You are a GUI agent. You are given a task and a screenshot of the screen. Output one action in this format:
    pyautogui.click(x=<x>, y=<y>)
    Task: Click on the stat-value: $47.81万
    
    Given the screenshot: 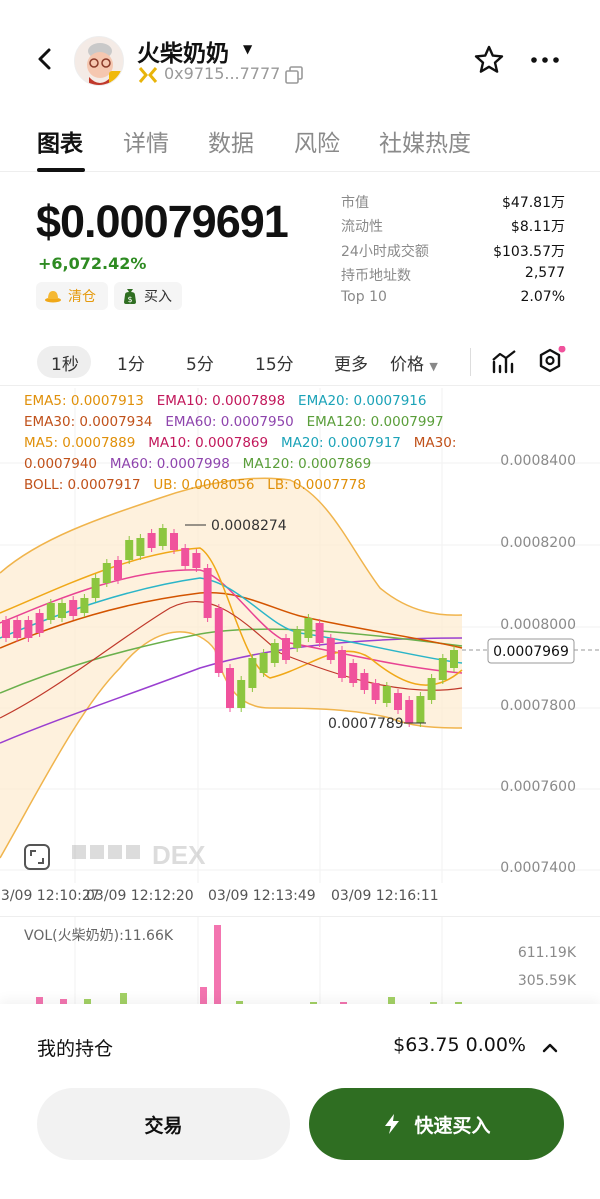 What is the action you would take?
    pyautogui.click(x=533, y=203)
    